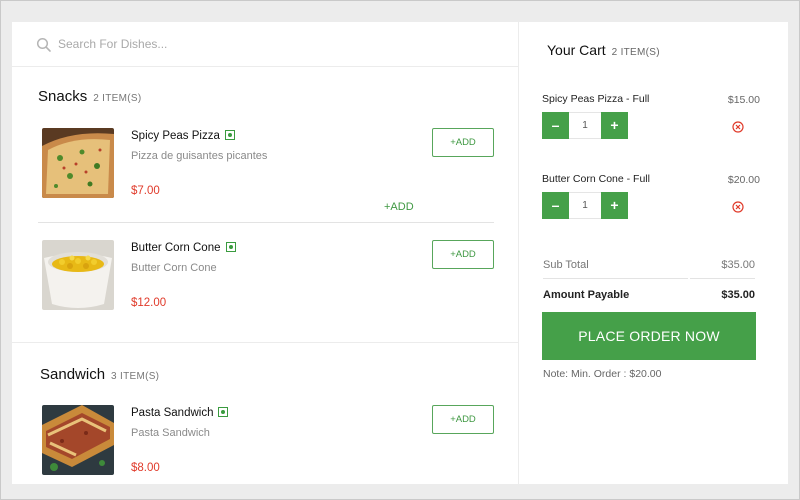 The image size is (800, 500). Describe the element at coordinates (399, 207) in the screenshot. I see `add-link: +ADD` at that location.